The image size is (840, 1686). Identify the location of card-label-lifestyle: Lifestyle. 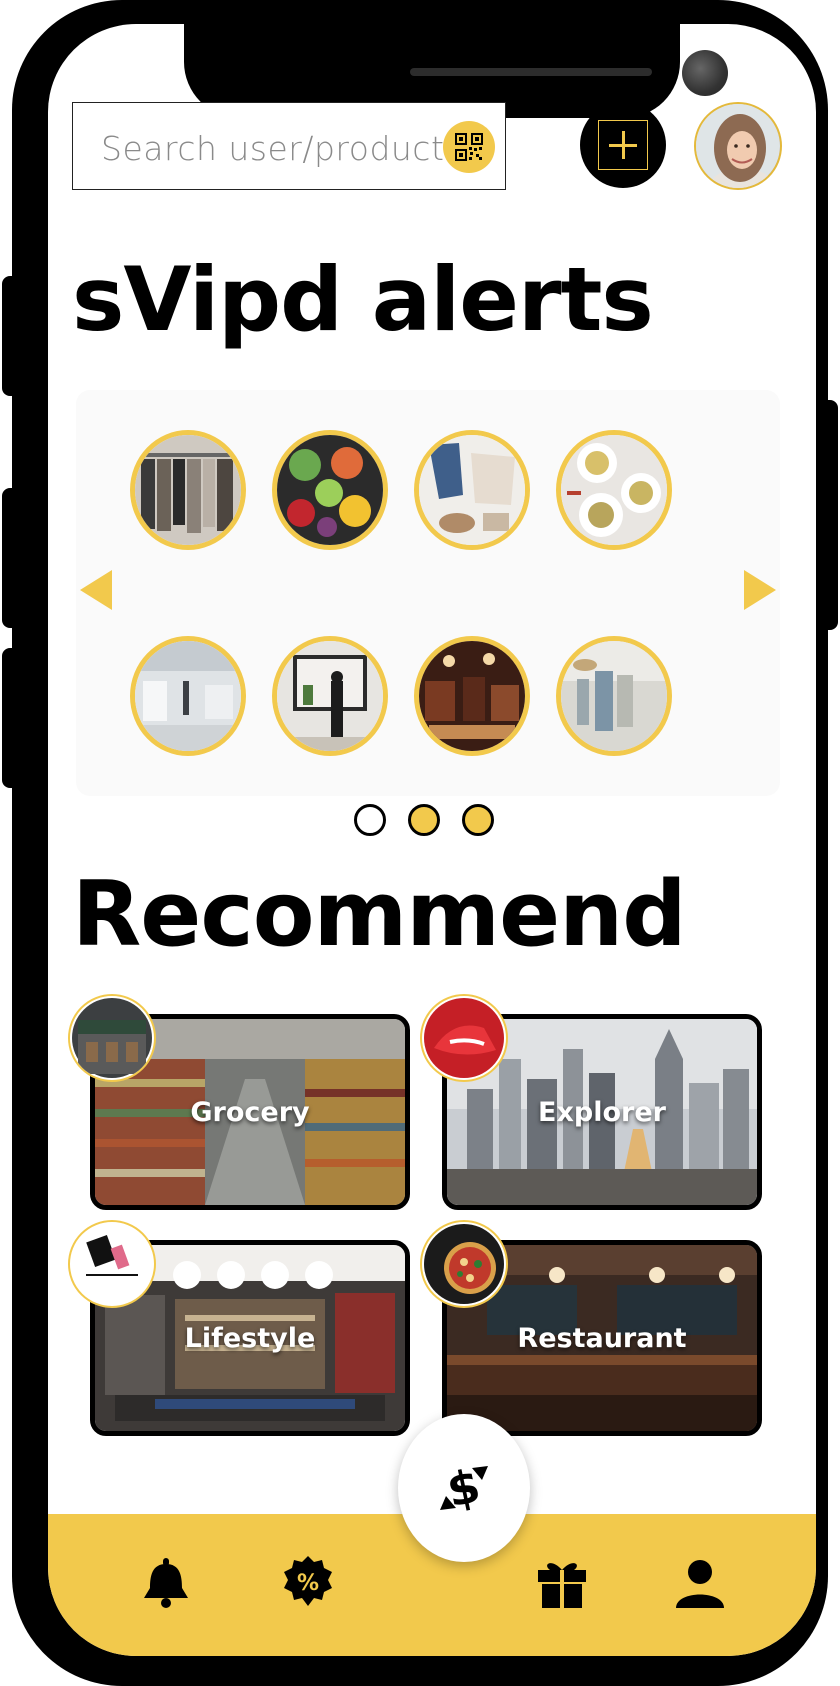
(250, 1338).